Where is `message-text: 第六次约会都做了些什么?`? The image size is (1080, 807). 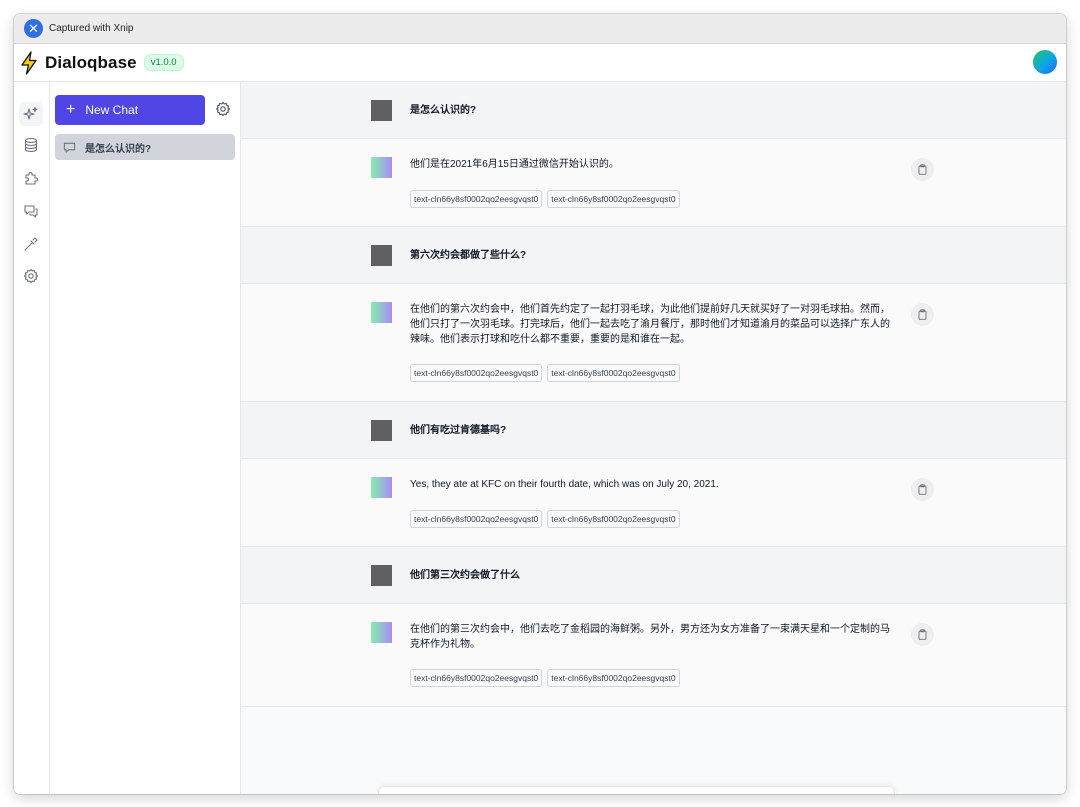 message-text: 第六次约会都做了些什么? is located at coordinates (468, 255).